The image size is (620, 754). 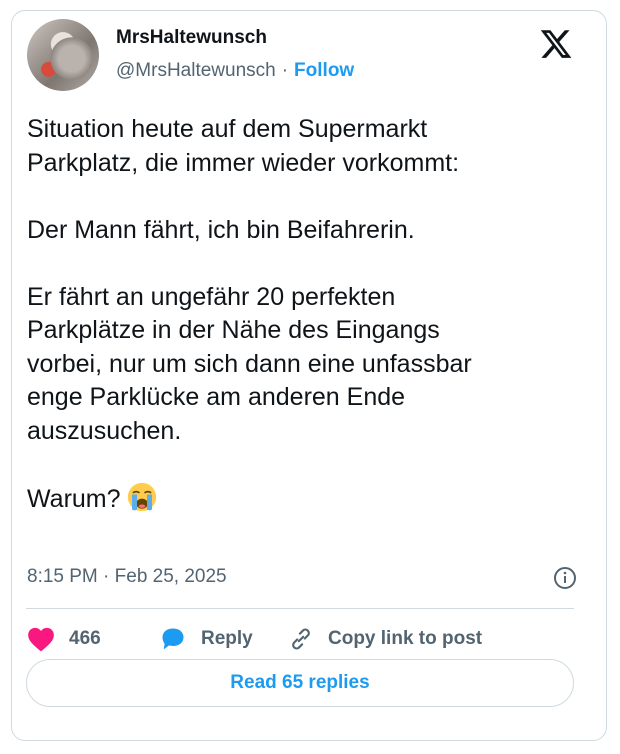 I want to click on divider, so click(x=300, y=608).